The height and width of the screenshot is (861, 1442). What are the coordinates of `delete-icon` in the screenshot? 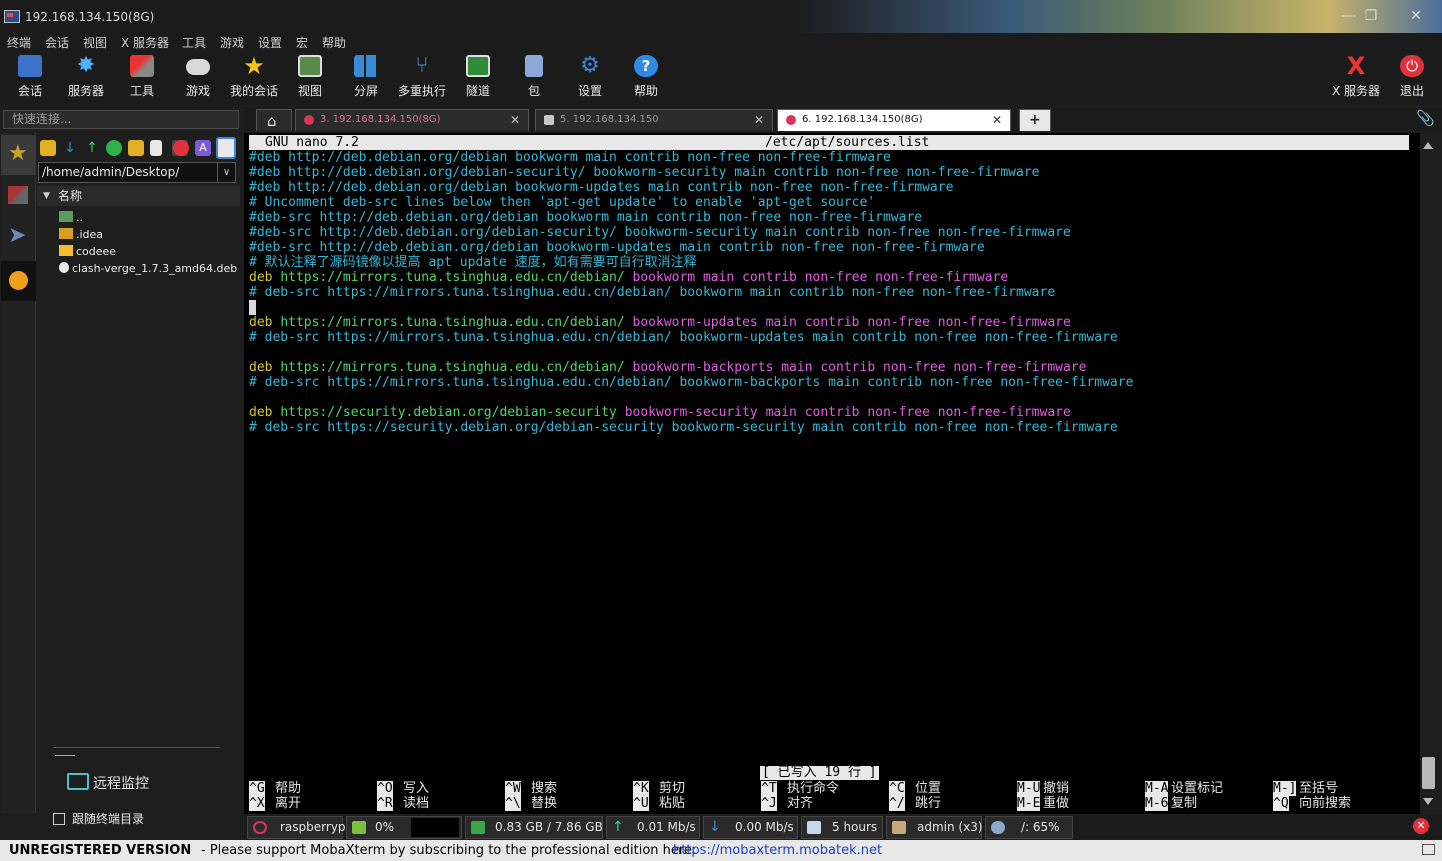 It's located at (181, 148).